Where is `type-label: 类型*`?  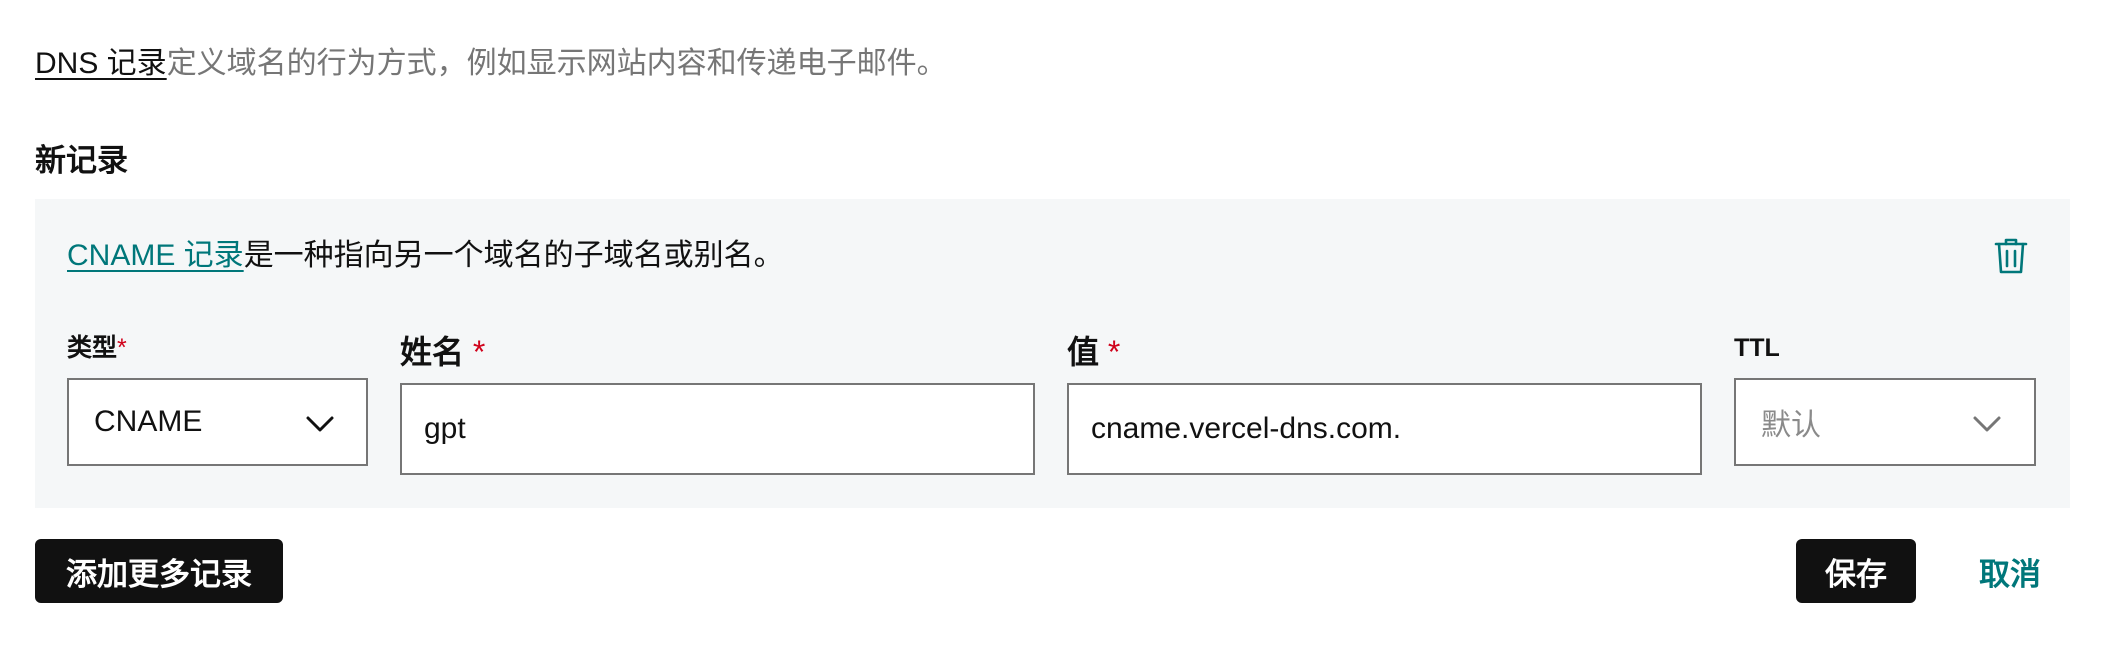 type-label: 类型* is located at coordinates (97, 348).